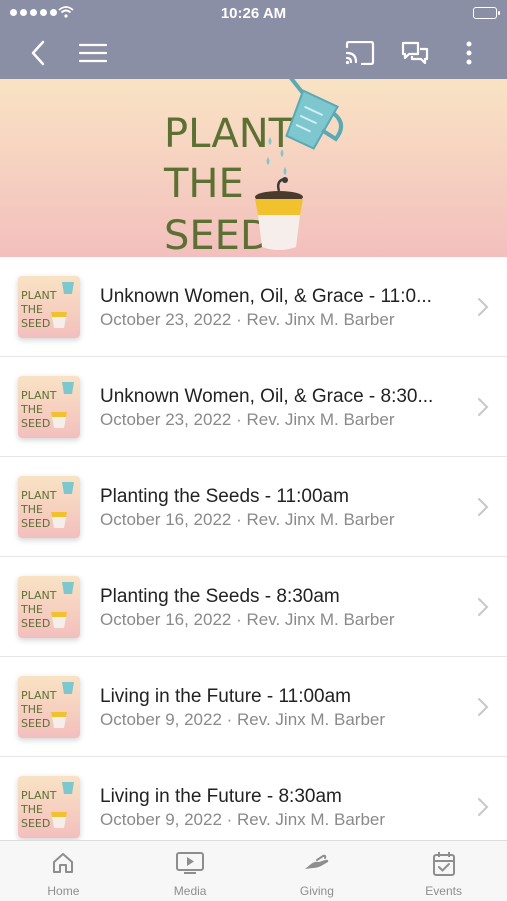 The width and height of the screenshot is (507, 901). I want to click on chevron-left-icon, so click(38, 52).